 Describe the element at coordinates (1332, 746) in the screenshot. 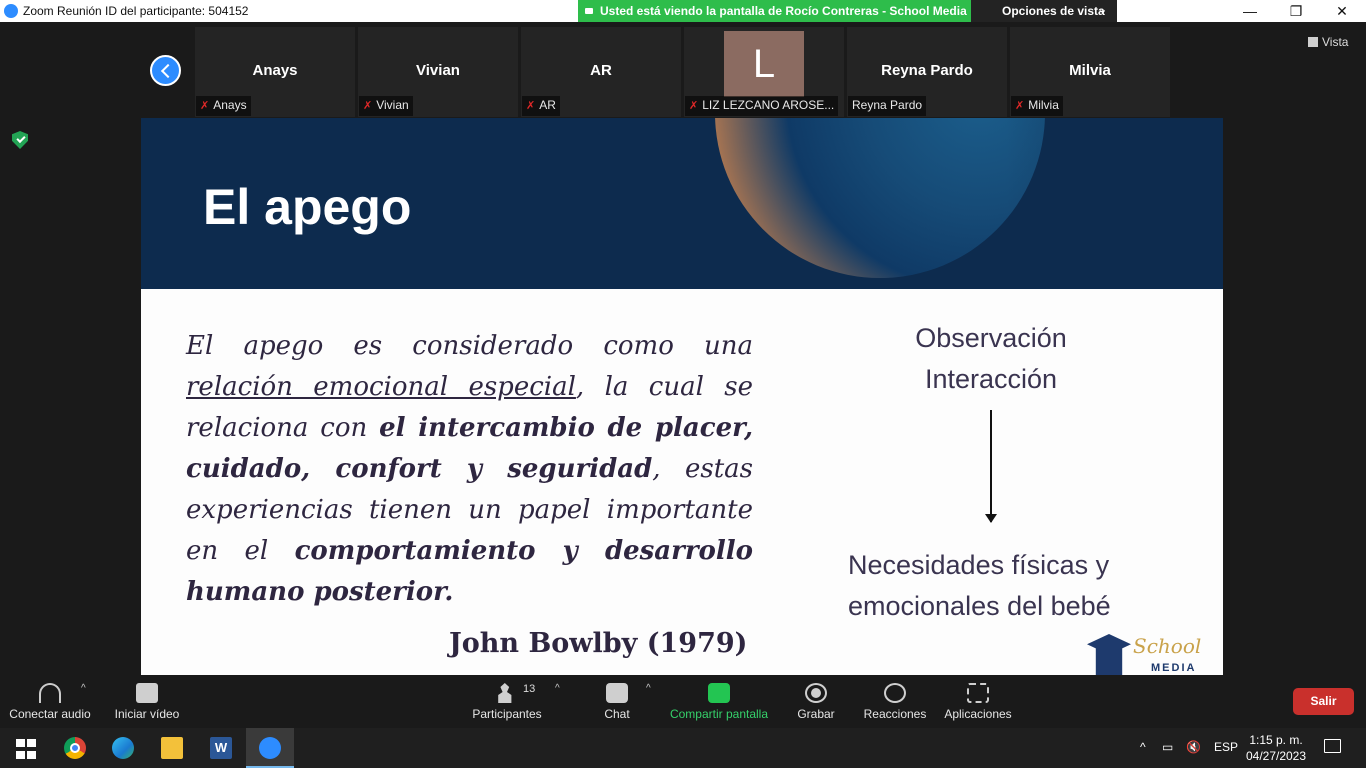

I see `notifications-icon` at that location.